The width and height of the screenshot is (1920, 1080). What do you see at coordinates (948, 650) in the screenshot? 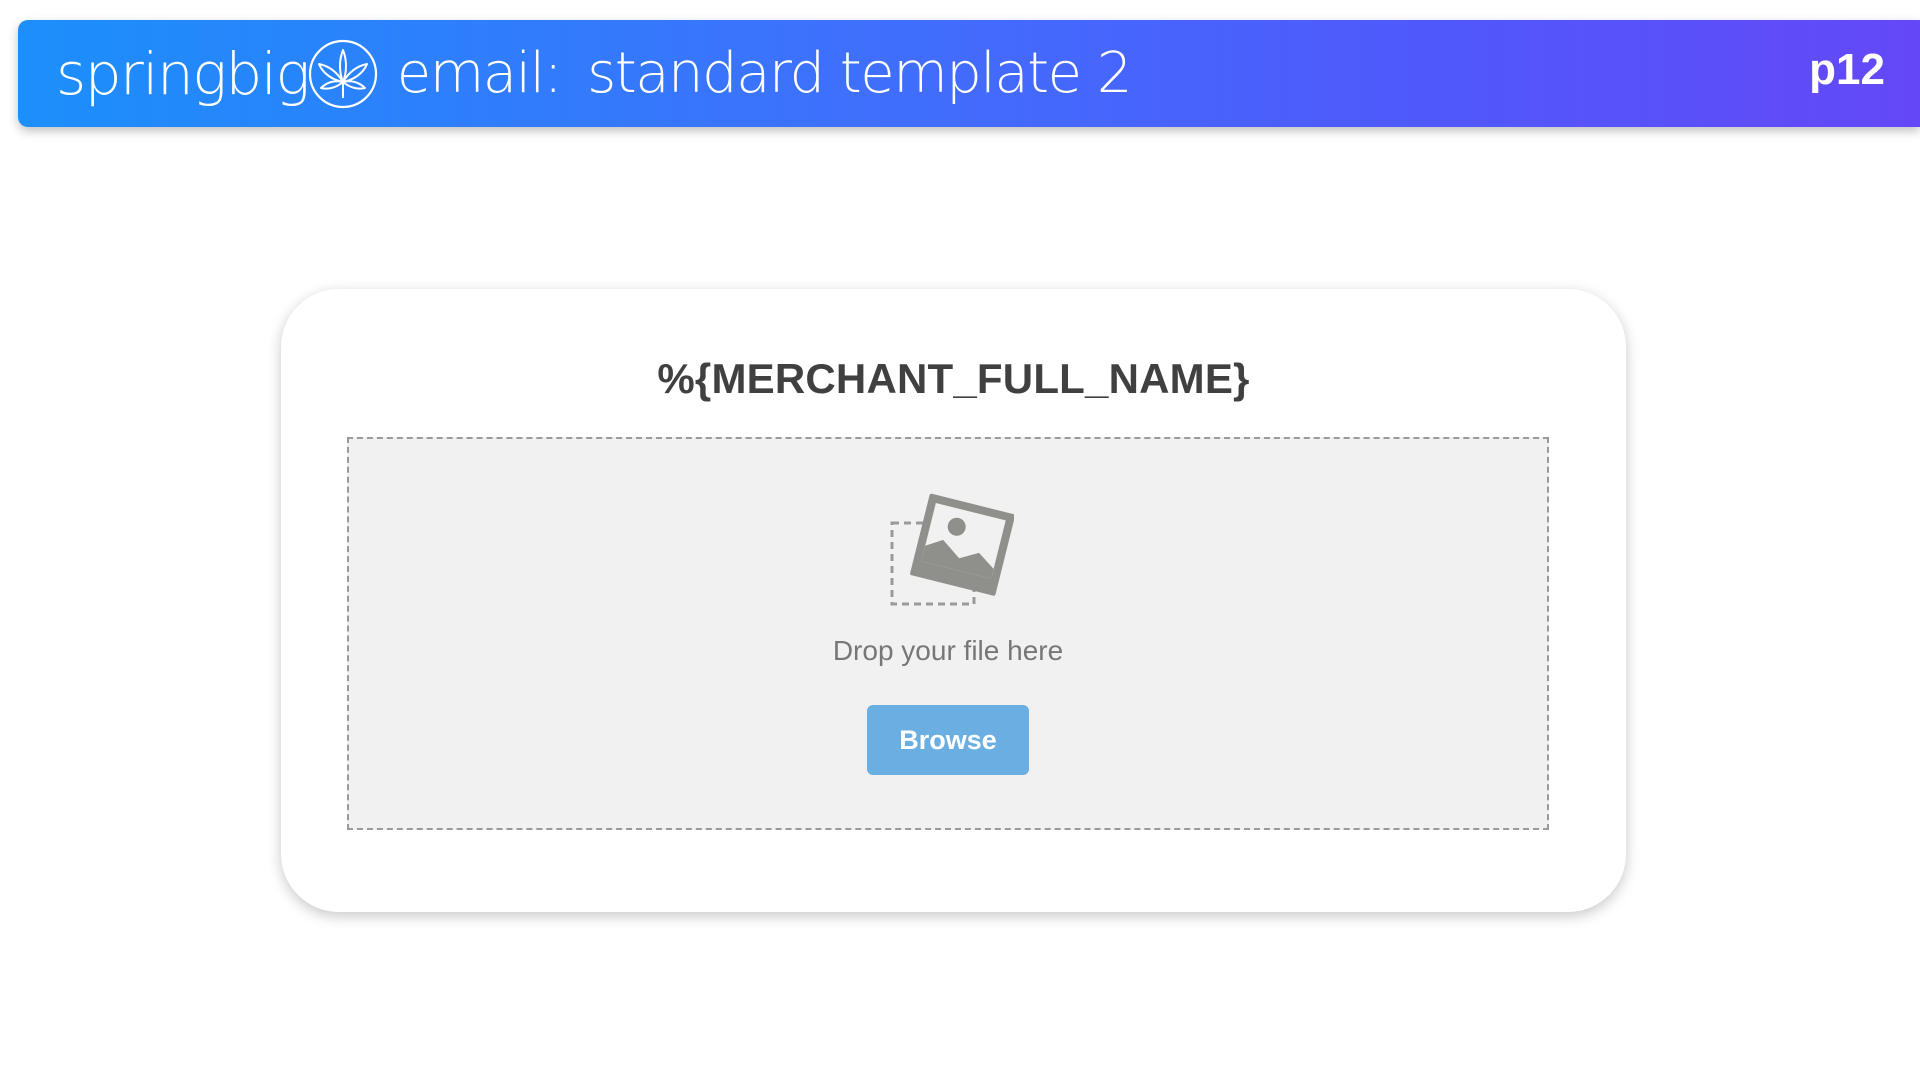
I see `drop-file-text: Drop your file here` at bounding box center [948, 650].